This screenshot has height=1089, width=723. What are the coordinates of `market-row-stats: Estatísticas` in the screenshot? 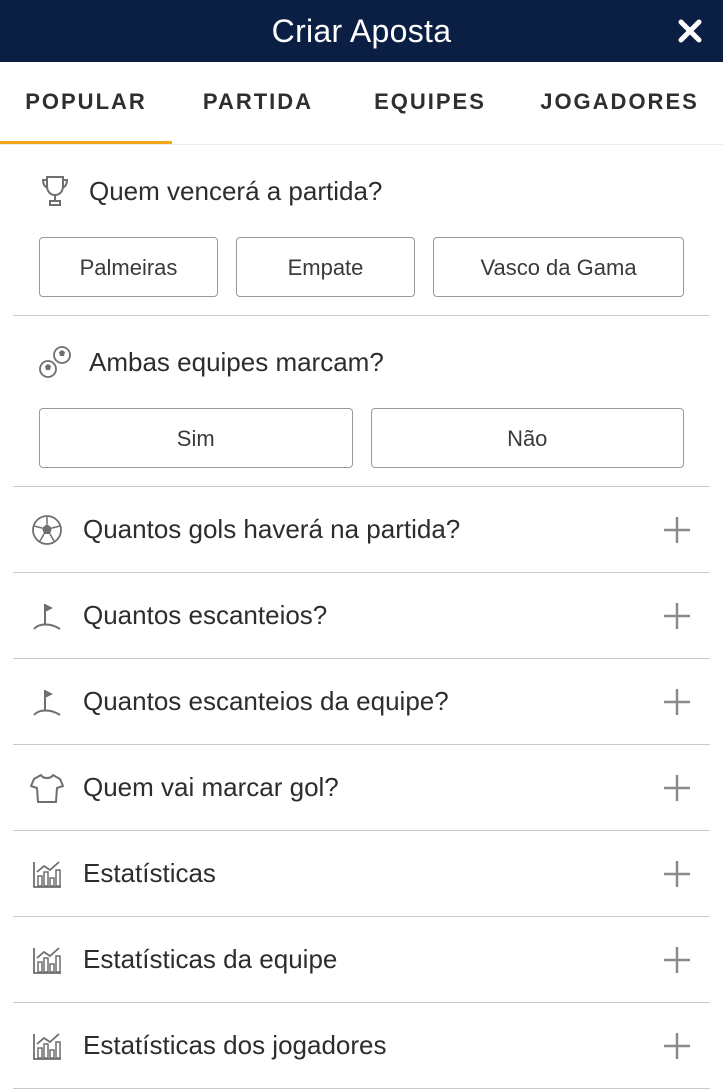 It's located at (361, 874).